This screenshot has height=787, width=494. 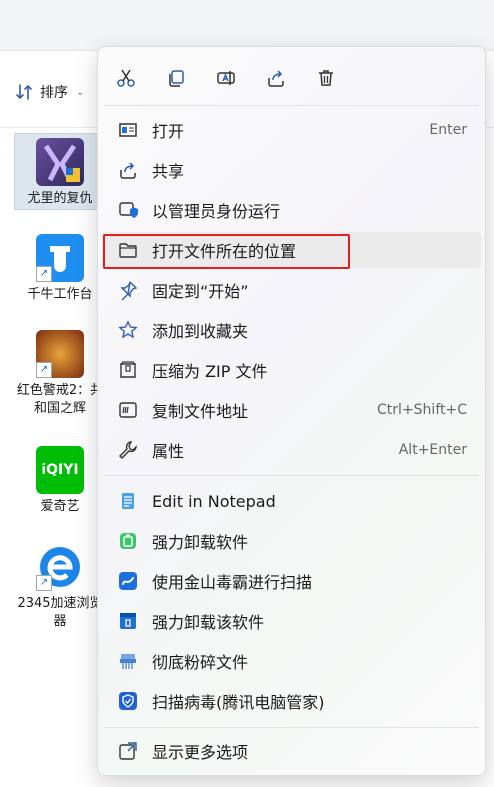 I want to click on uninstall-icon, so click(x=128, y=541).